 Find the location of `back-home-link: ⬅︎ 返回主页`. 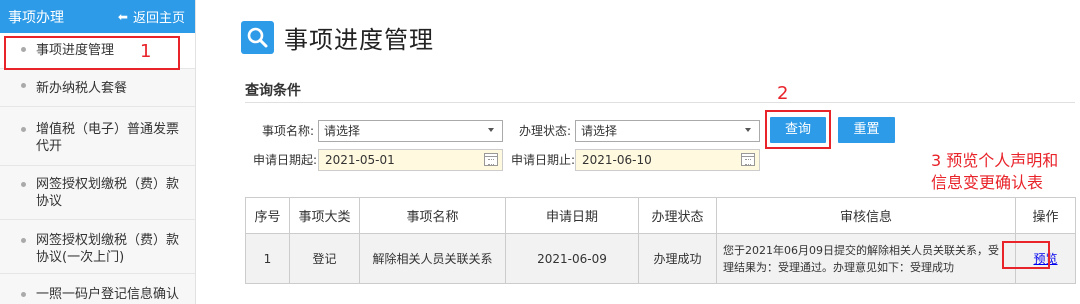

back-home-link: ⬅︎ 返回主页 is located at coordinates (151, 17).